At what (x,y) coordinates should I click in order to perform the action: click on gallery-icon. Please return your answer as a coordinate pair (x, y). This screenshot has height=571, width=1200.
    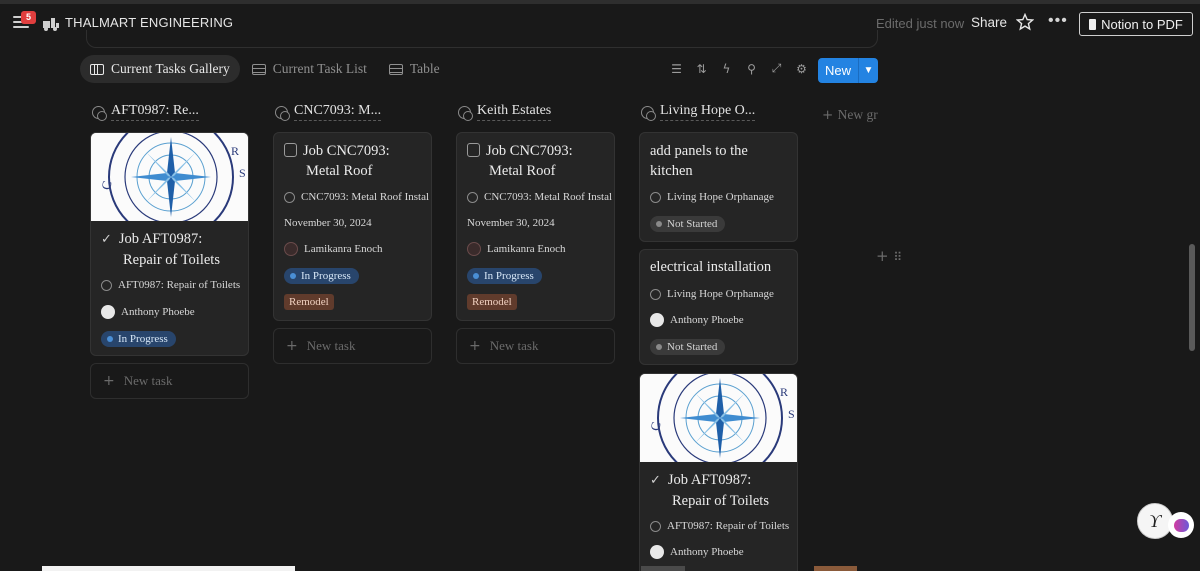
    Looking at the image, I should click on (97, 69).